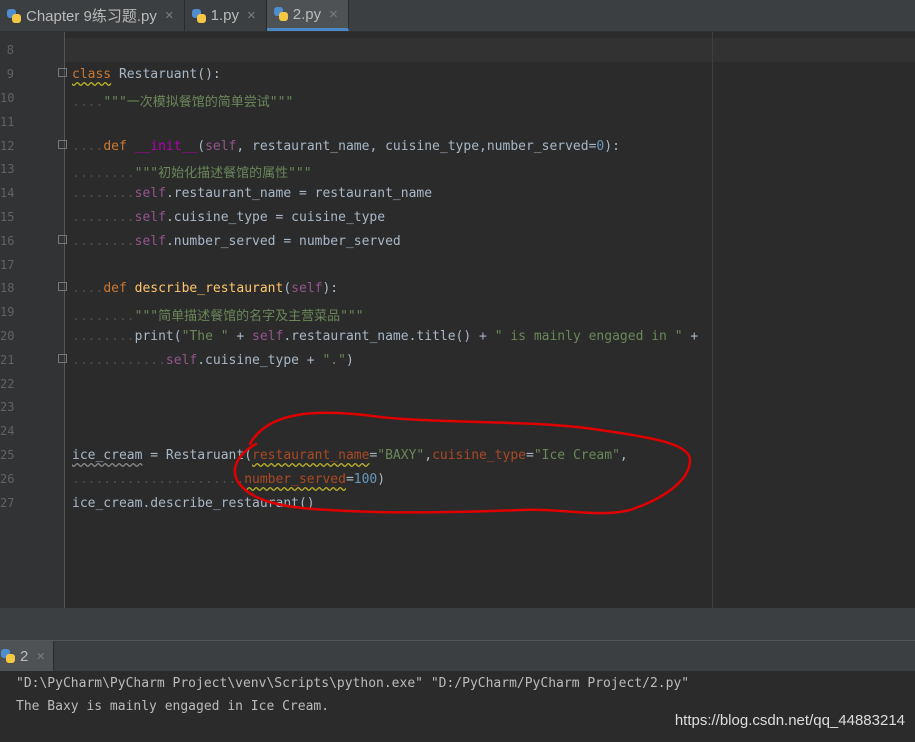 The width and height of the screenshot is (915, 742). I want to click on line-number: 23, so click(7, 407).